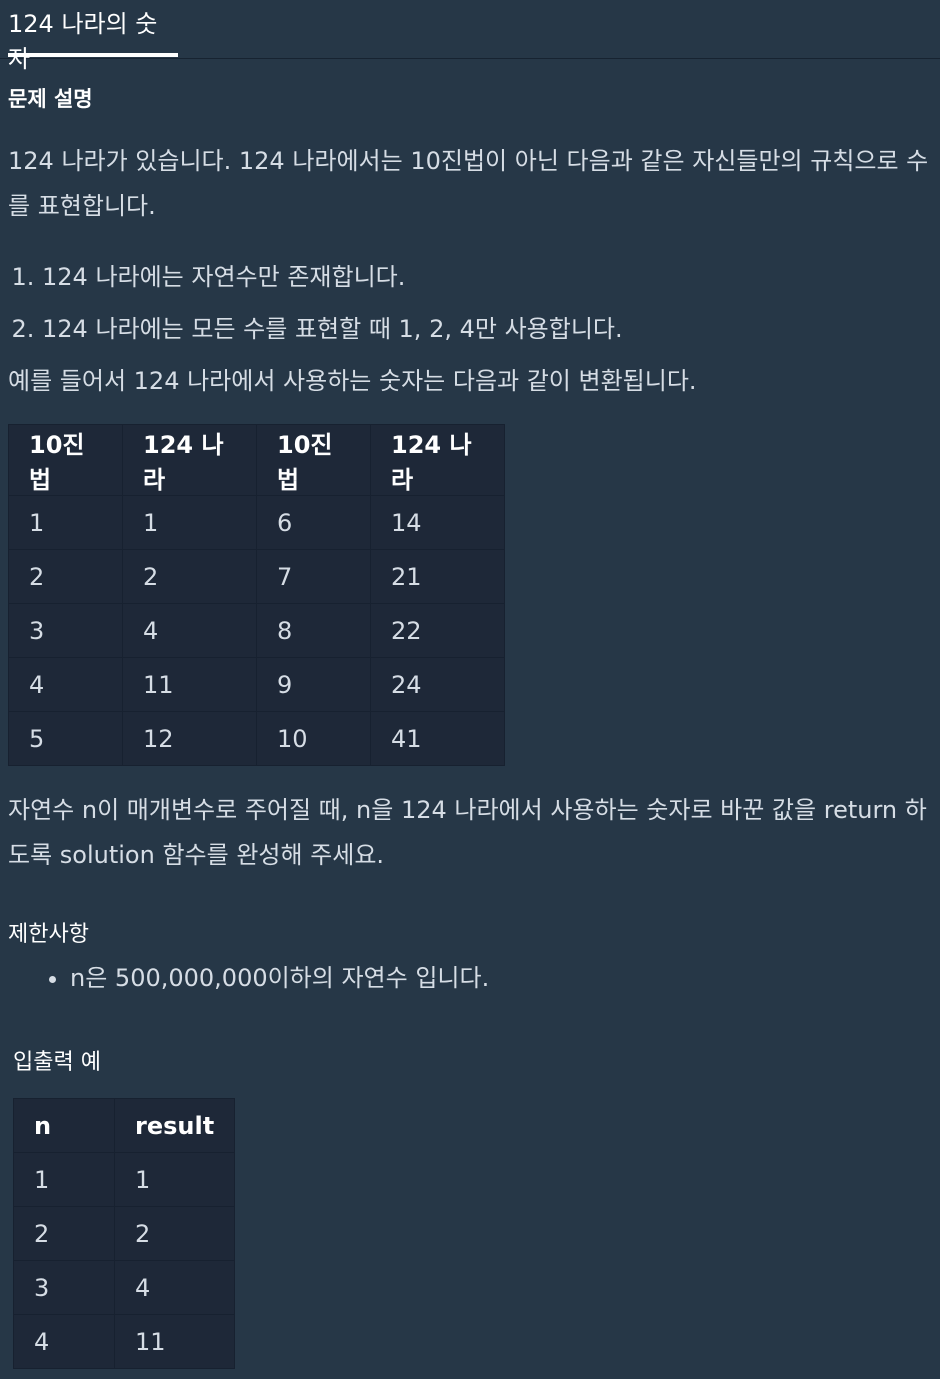 The image size is (940, 1379). Describe the element at coordinates (437, 738) in the screenshot. I see `table-cell: 41` at that location.